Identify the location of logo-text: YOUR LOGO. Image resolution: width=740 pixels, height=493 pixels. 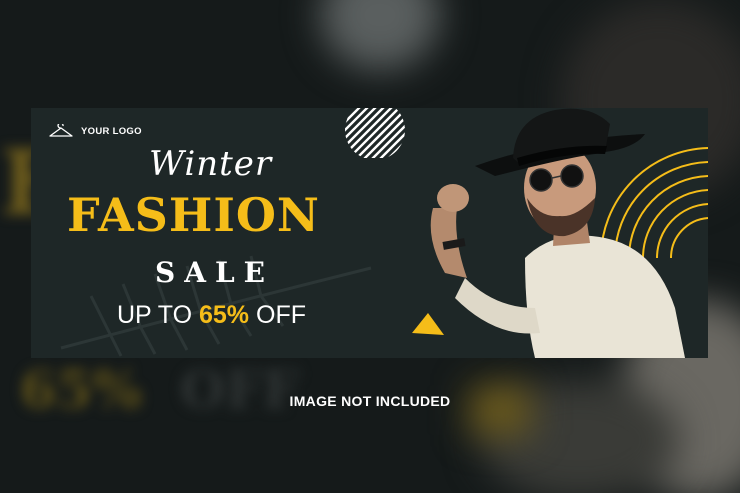
(111, 131).